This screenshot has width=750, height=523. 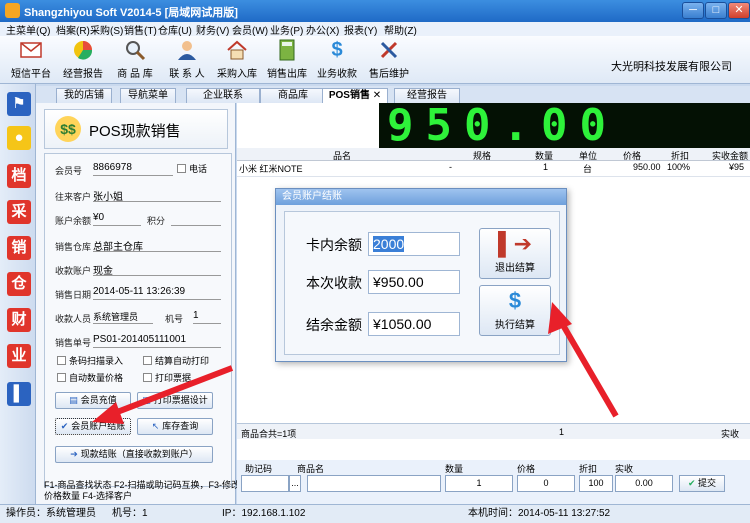 I want to click on cash-settle-button: ➔ 现款结账（直接收款到账户）, so click(x=134, y=454).